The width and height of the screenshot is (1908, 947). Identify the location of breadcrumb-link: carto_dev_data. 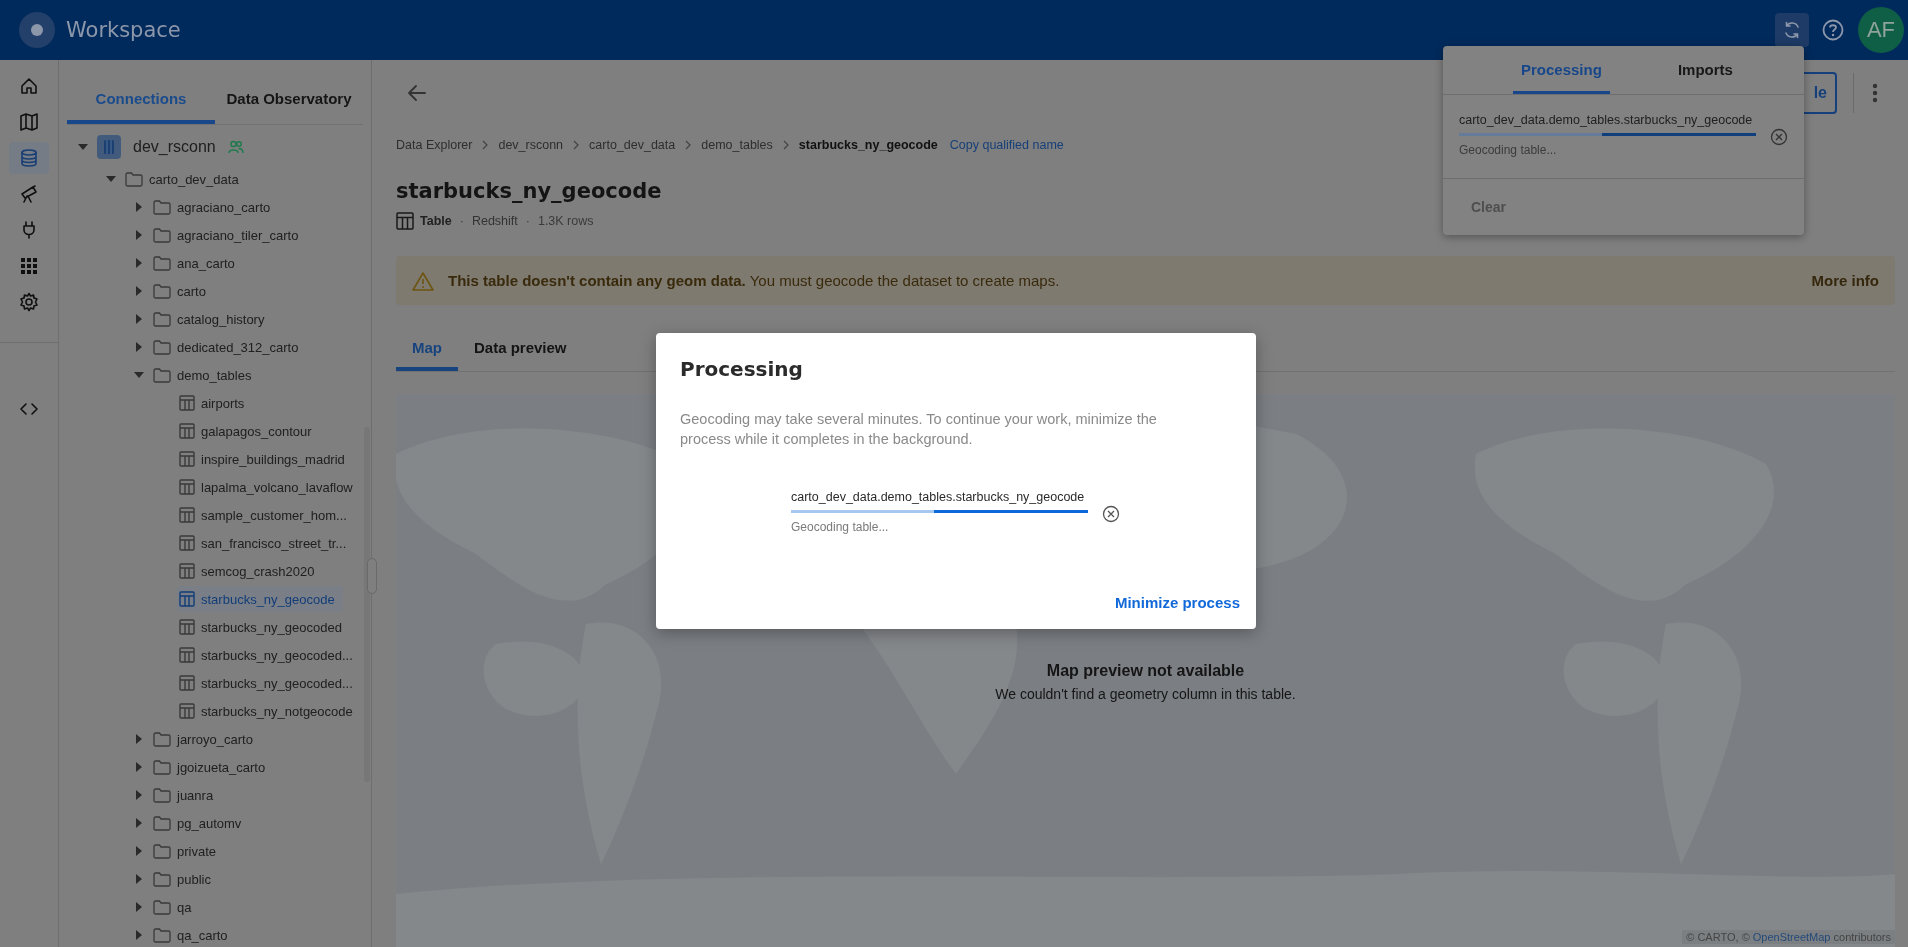
(632, 145).